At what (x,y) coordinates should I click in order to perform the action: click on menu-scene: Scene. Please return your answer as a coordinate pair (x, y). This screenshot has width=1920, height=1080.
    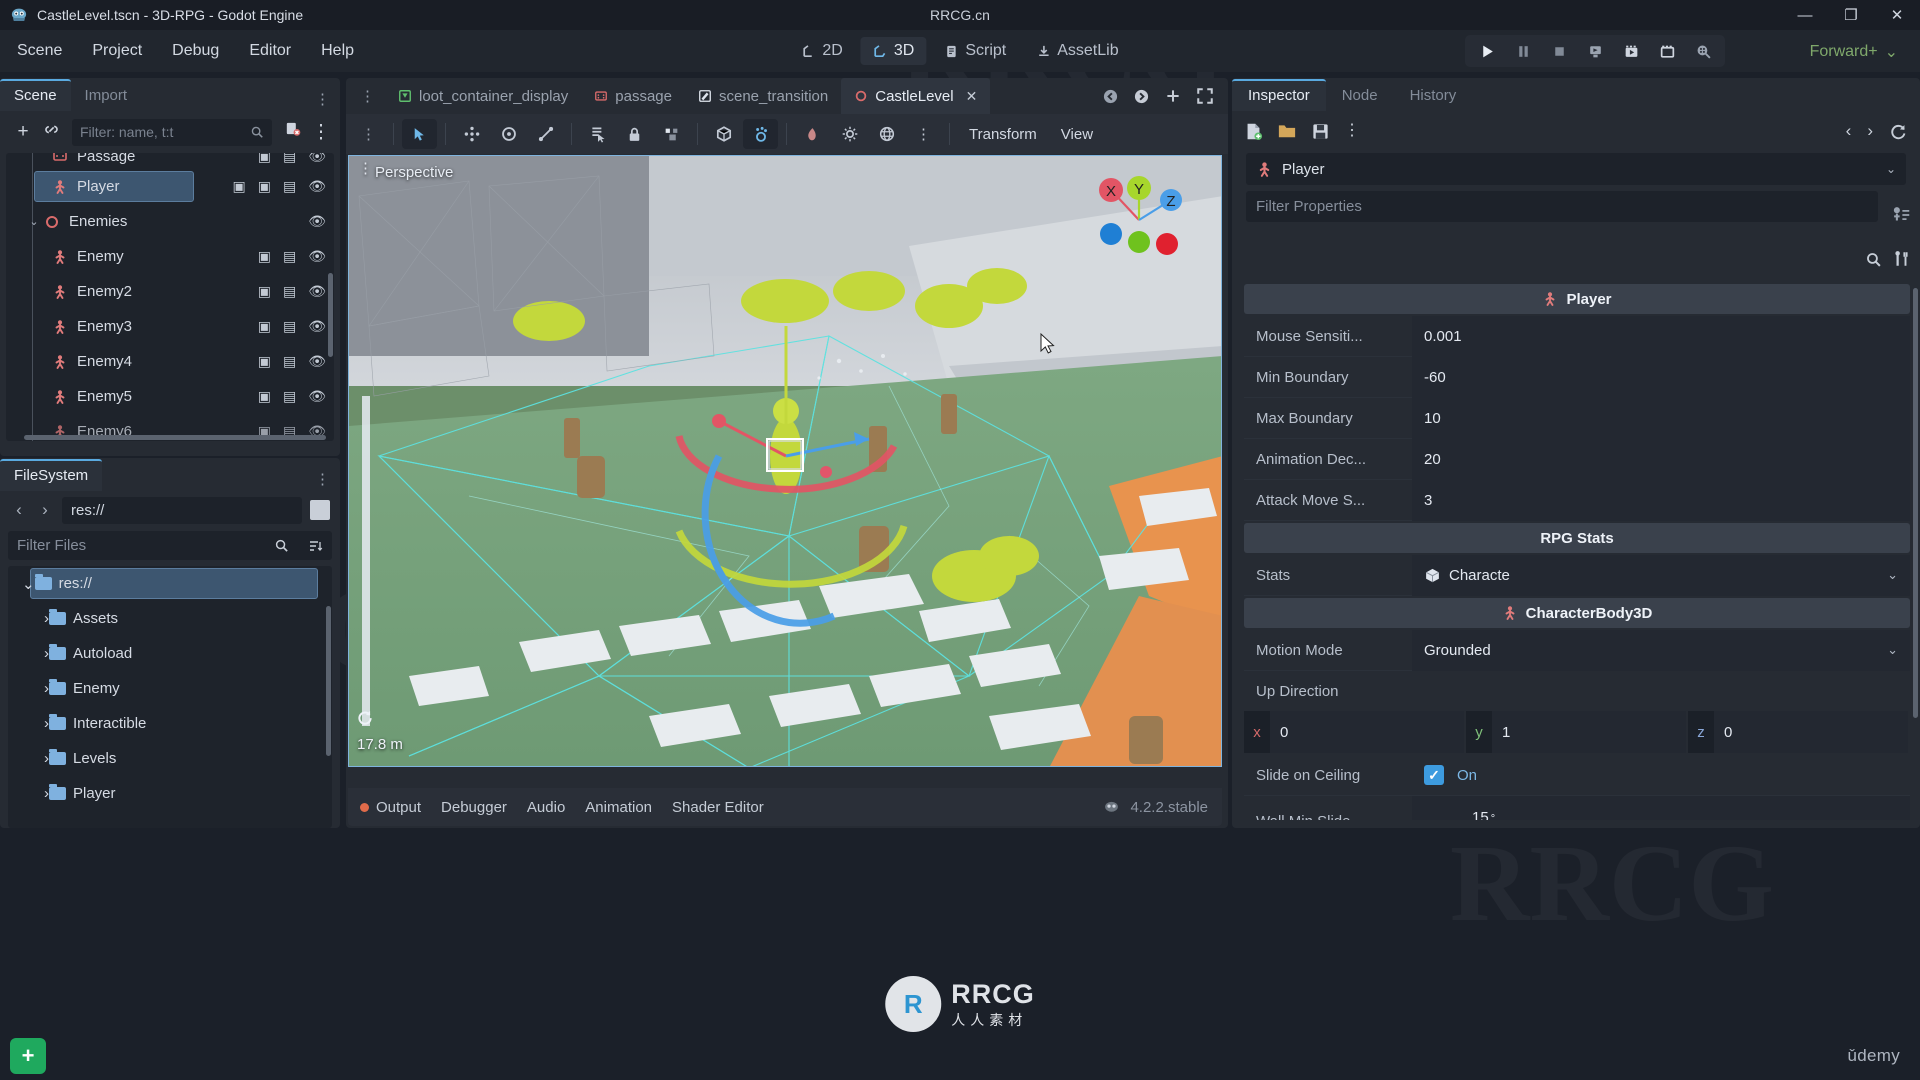
    Looking at the image, I should click on (39, 51).